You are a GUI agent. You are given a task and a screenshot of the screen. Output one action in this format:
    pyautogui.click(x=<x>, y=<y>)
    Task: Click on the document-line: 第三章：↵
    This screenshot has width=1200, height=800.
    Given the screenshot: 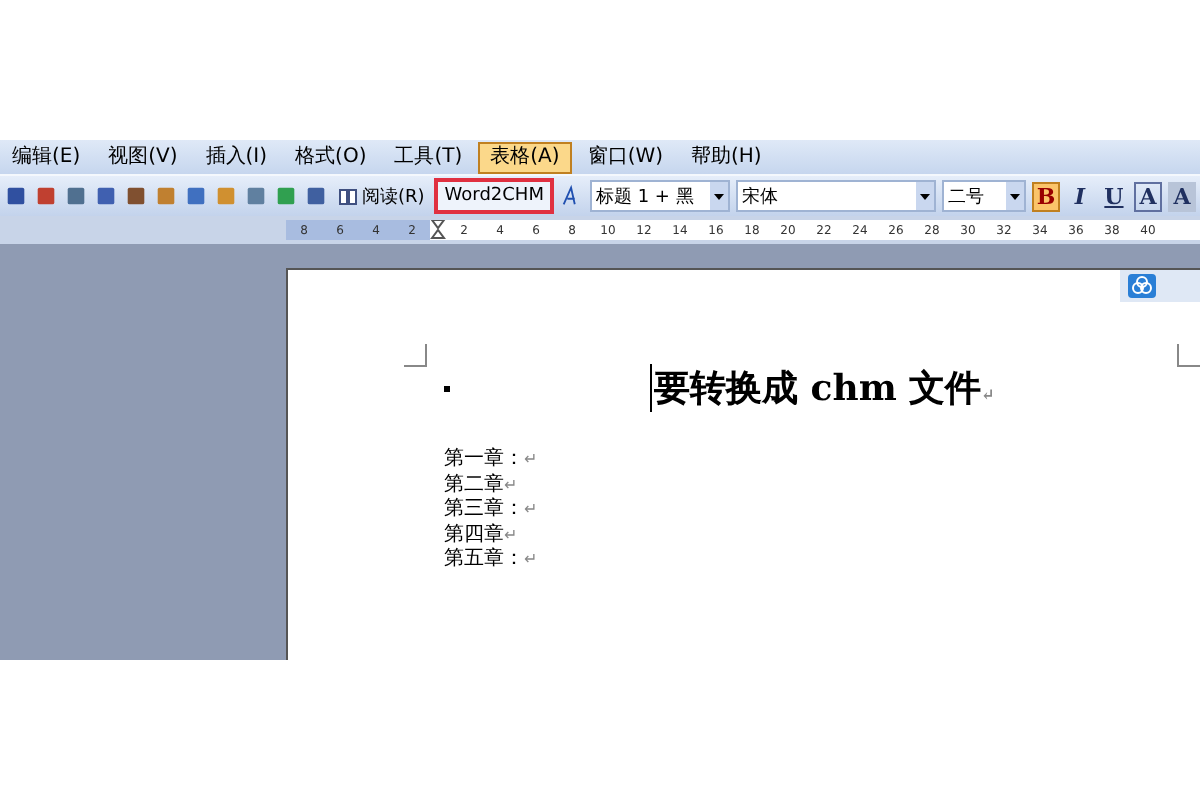 What is the action you would take?
    pyautogui.click(x=492, y=510)
    